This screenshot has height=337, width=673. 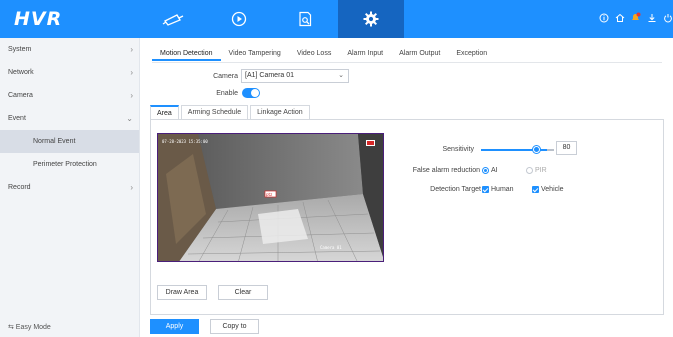 What do you see at coordinates (667, 17) in the screenshot?
I see `power-icon` at bounding box center [667, 17].